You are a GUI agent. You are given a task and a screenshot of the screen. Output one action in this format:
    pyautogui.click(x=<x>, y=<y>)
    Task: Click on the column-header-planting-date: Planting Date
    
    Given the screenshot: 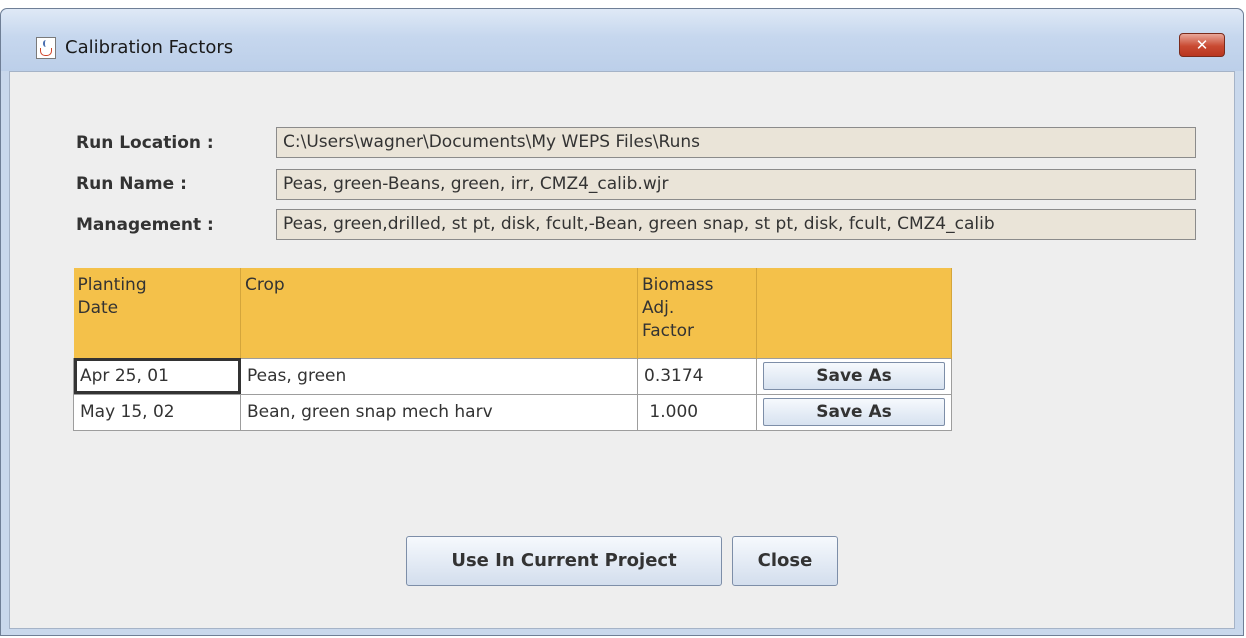 What is the action you would take?
    pyautogui.click(x=157, y=313)
    